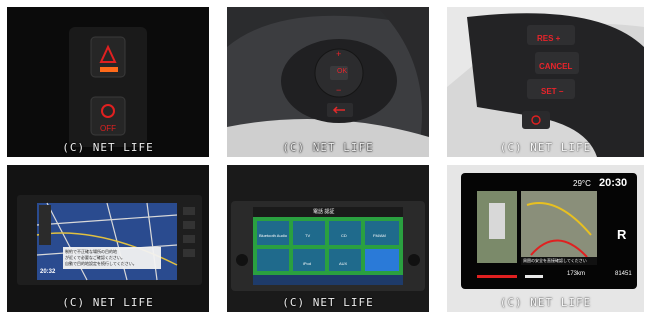 This screenshot has width=647, height=312. I want to click on range-distance: 173km, so click(576, 274).